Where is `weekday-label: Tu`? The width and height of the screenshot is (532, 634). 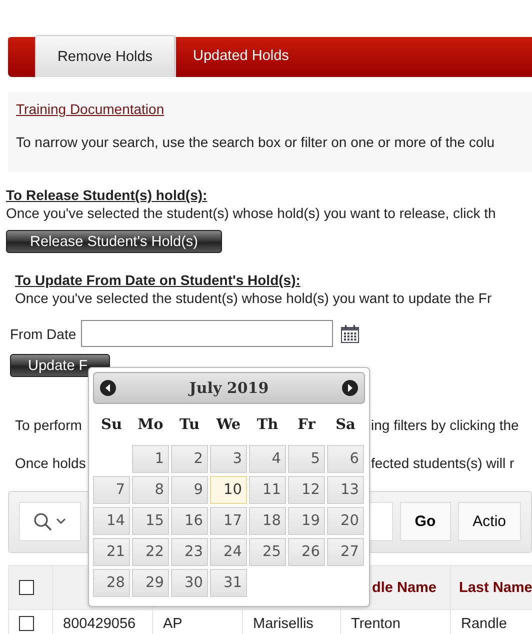 weekday-label: Tu is located at coordinates (189, 425).